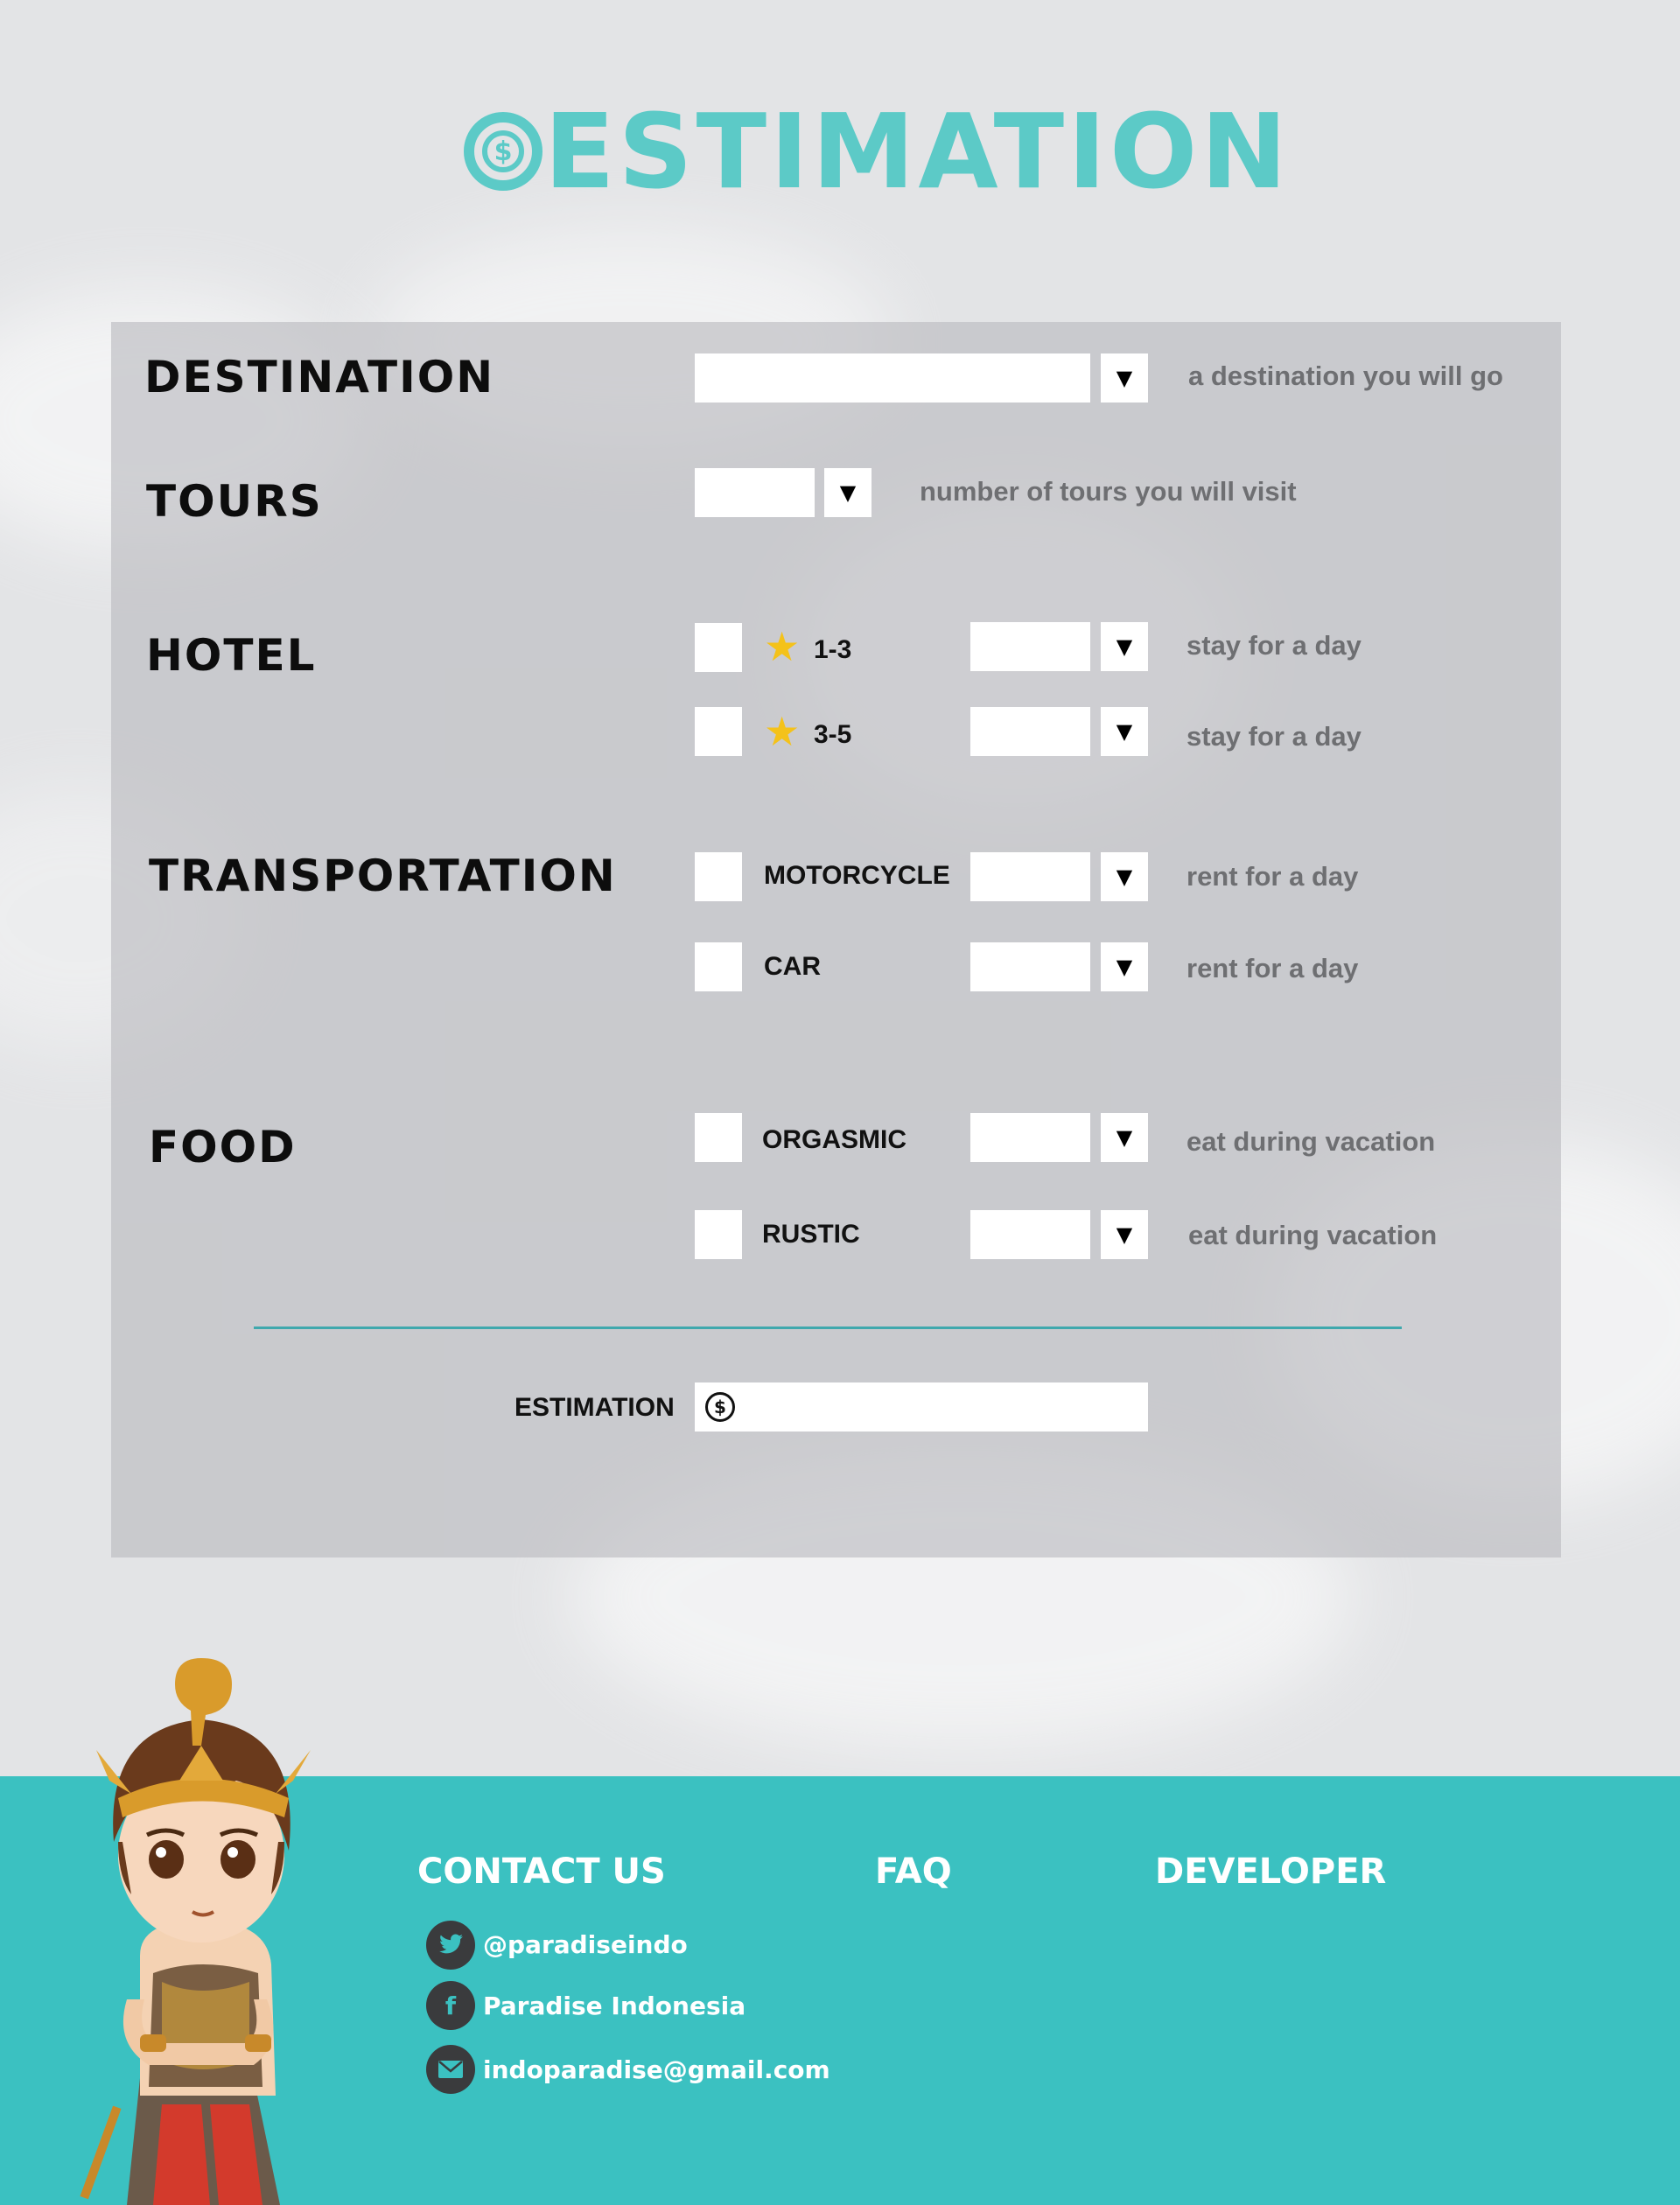 The image size is (1680, 2205). I want to click on rustic-dropdown-button: ▼, so click(1124, 1234).